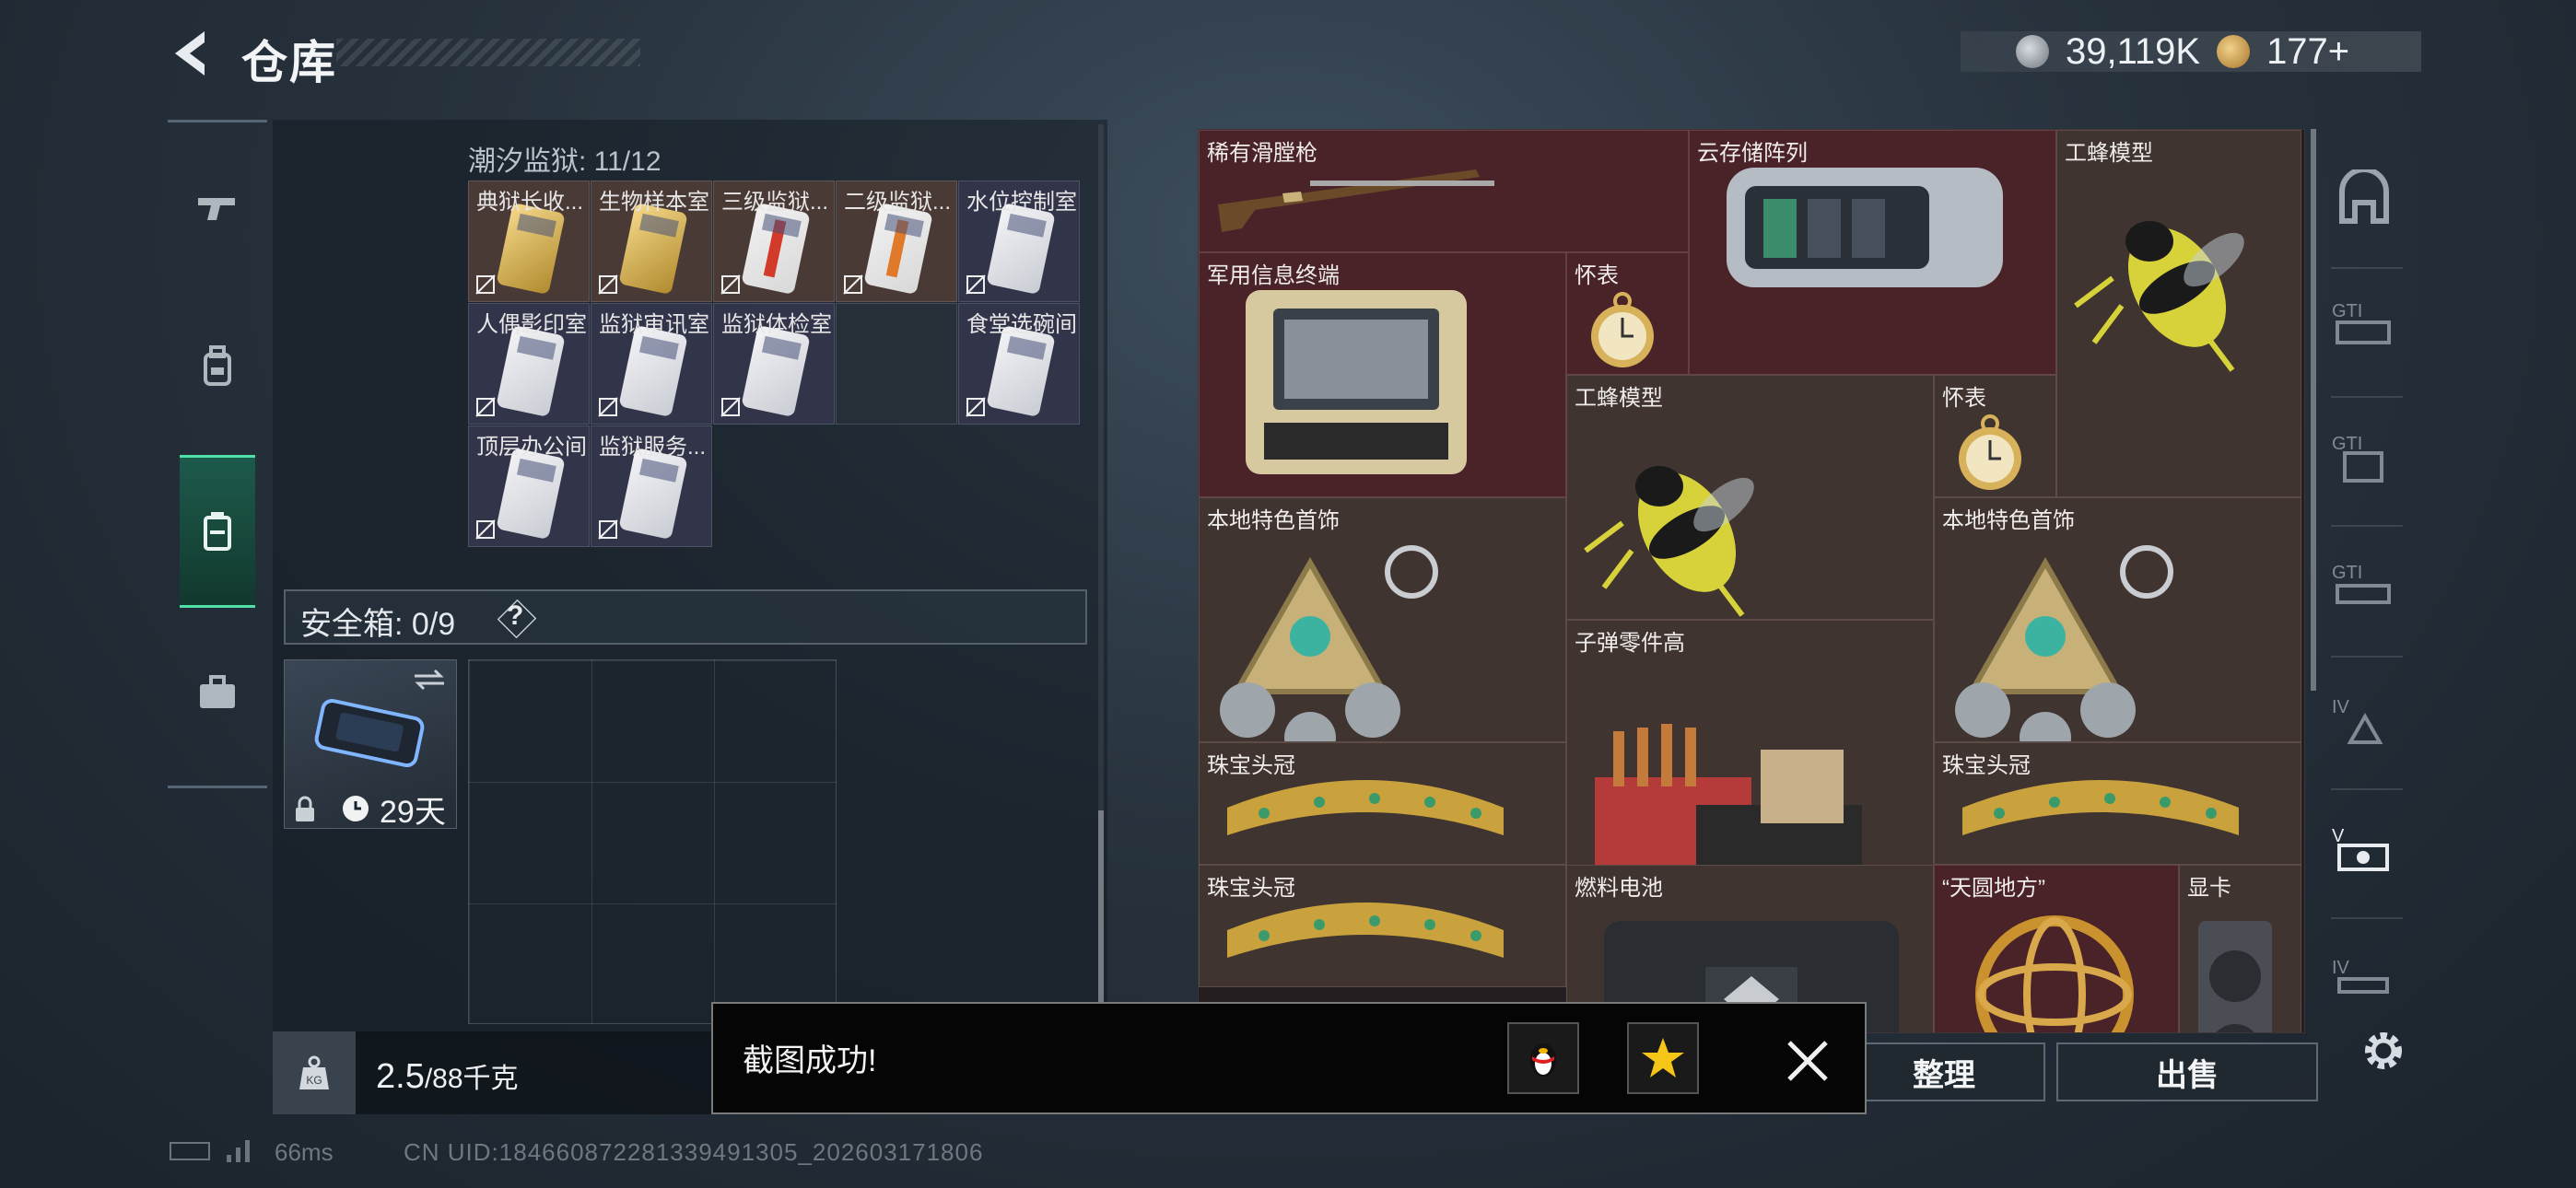 Image resolution: width=2576 pixels, height=1188 pixels. I want to click on key-slot, so click(896, 364).